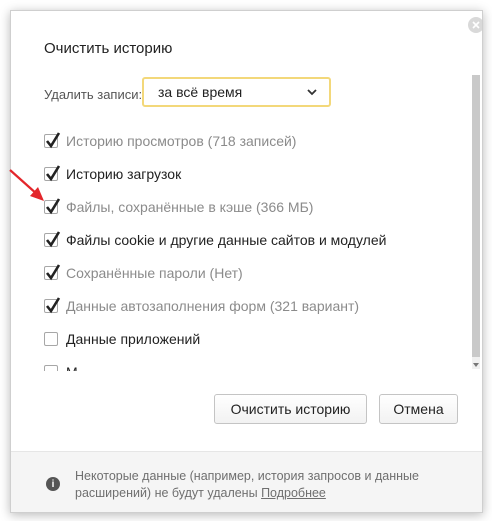 The width and height of the screenshot is (492, 521). I want to click on close-button, so click(475, 25).